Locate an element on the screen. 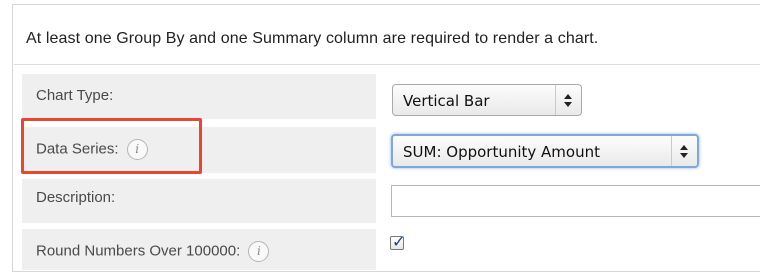  round-numbers-label: Round Numbers Over 100000: is located at coordinates (138, 251).